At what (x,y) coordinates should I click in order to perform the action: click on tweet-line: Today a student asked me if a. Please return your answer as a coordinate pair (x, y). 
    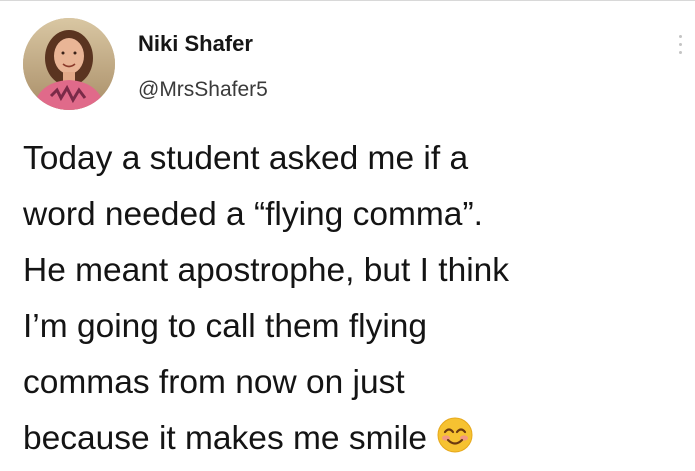
    Looking at the image, I should click on (246, 158).